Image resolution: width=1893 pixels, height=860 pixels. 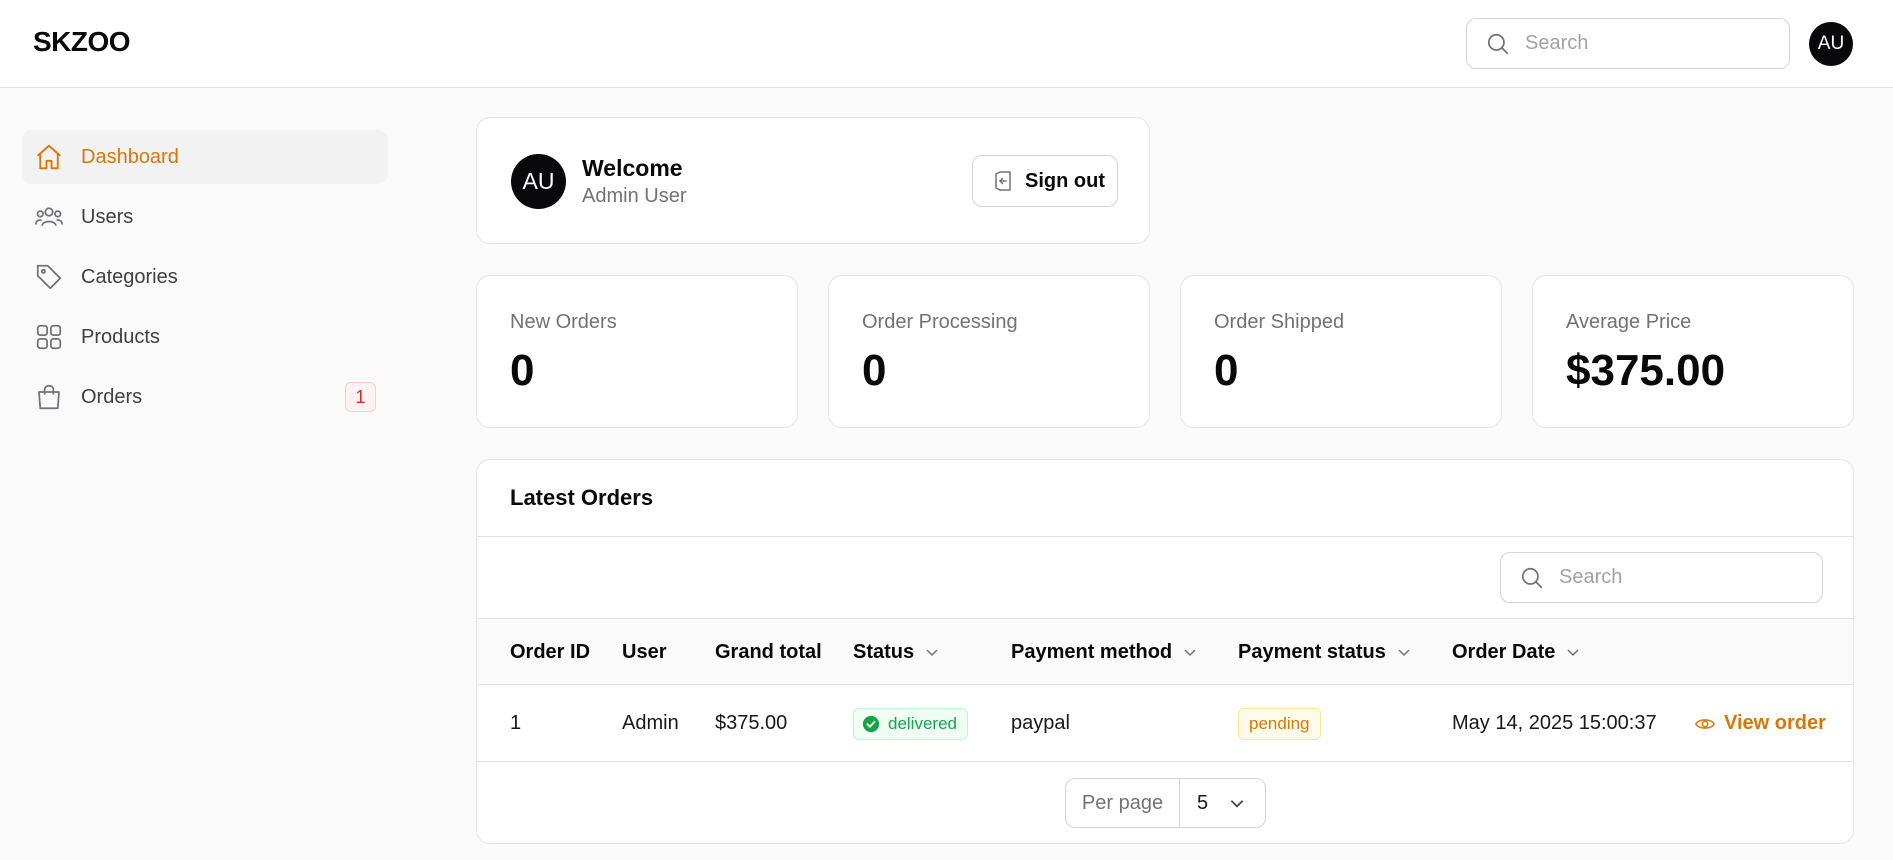 What do you see at coordinates (49, 277) in the screenshot?
I see `tag-icon` at bounding box center [49, 277].